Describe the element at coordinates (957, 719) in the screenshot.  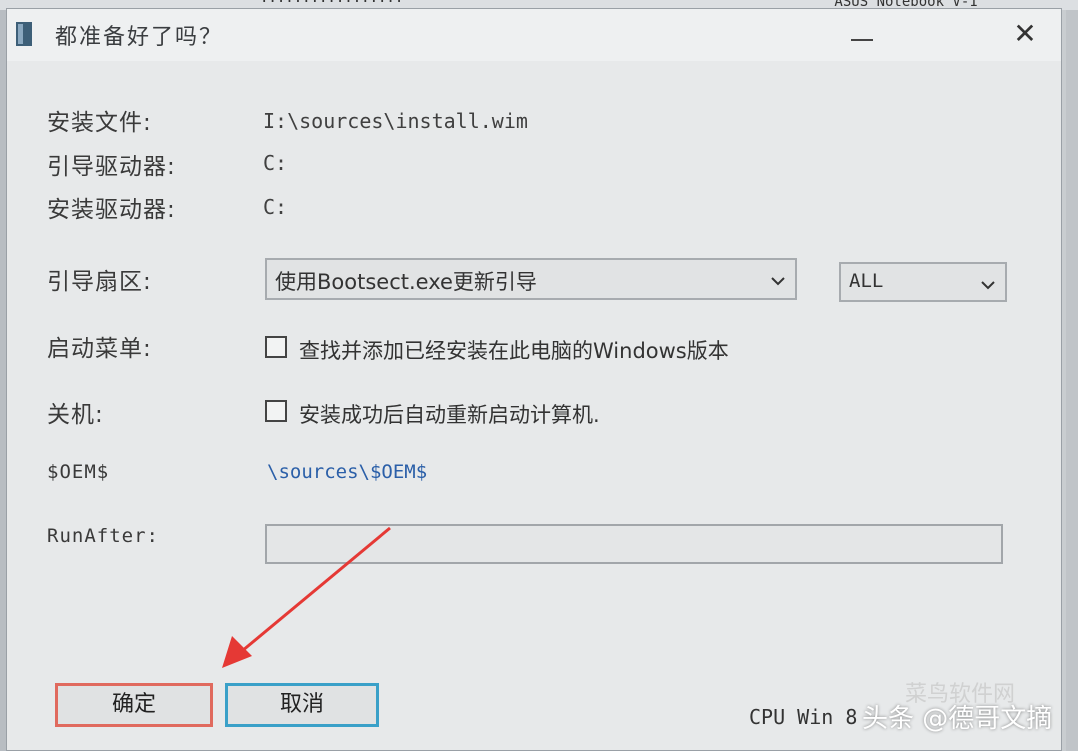
I see `watermark-line-2: 头条 @德哥文摘` at that location.